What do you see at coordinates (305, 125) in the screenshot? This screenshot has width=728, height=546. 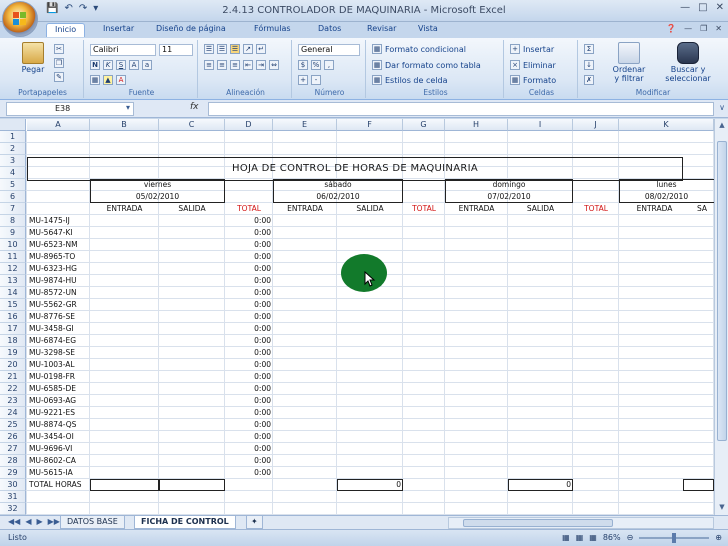 I see `column-header-e: E` at bounding box center [305, 125].